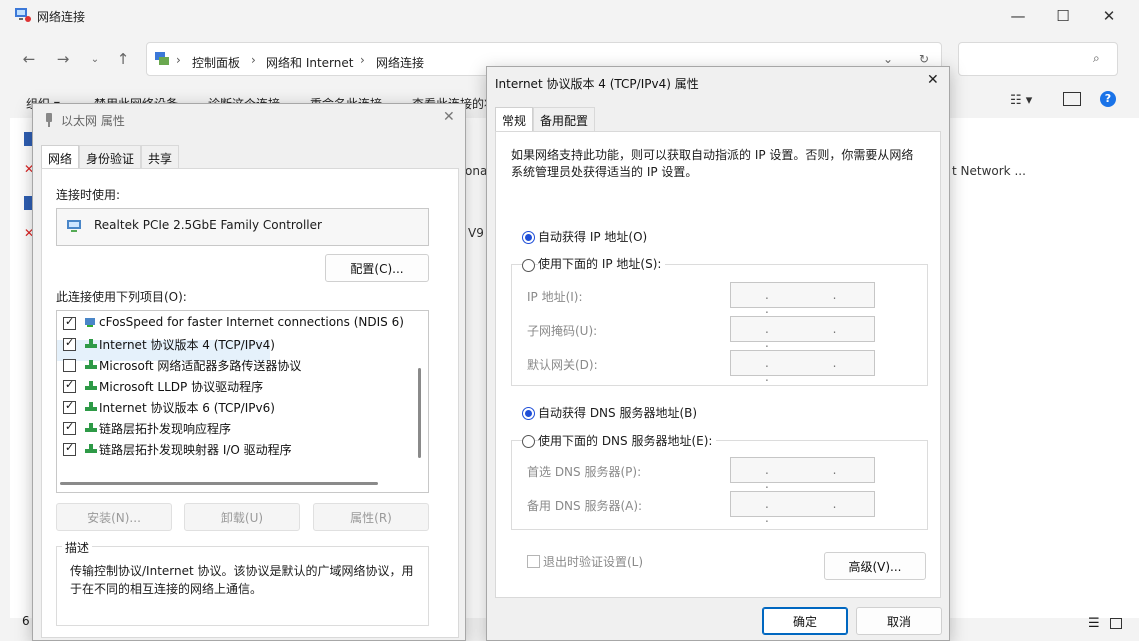  What do you see at coordinates (77, 547) in the screenshot?
I see `description-label: 描述` at bounding box center [77, 547].